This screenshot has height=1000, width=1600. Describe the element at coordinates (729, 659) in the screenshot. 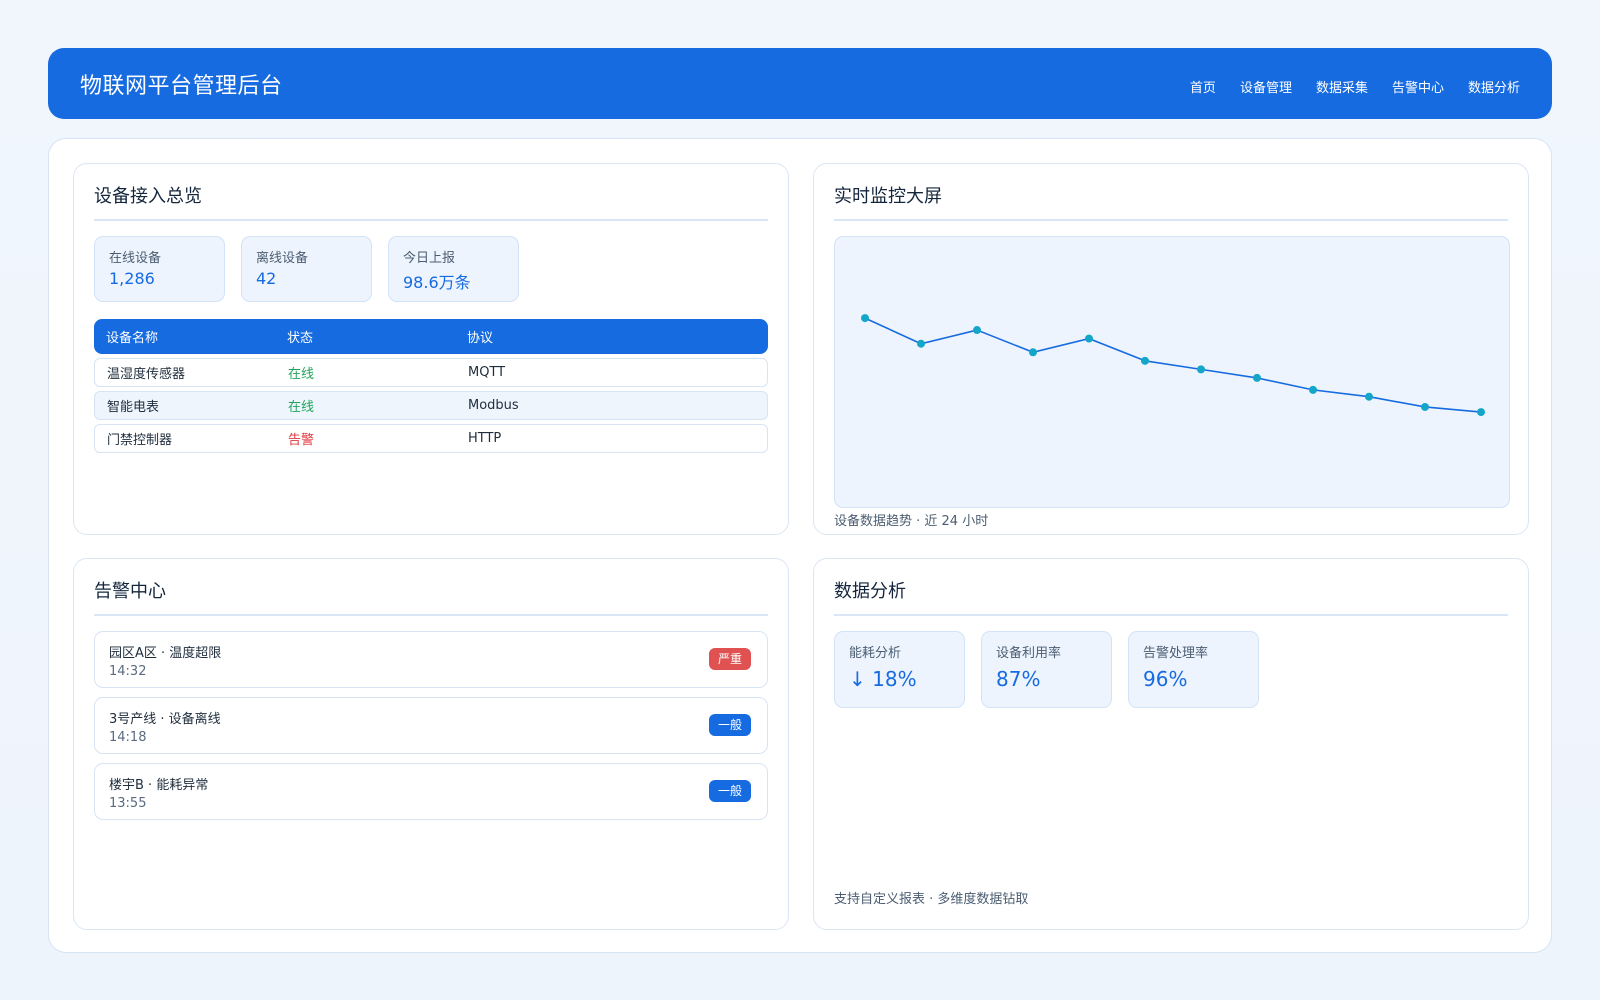

I see `alert-level-badge: 严重` at that location.